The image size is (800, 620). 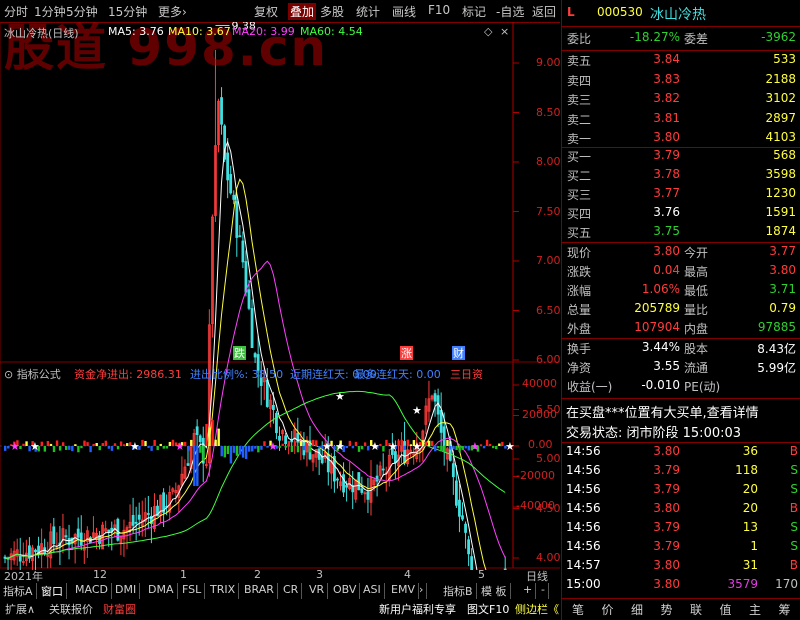 What do you see at coordinates (578, 609) in the screenshot?
I see `quote-tab-0: 笔` at bounding box center [578, 609].